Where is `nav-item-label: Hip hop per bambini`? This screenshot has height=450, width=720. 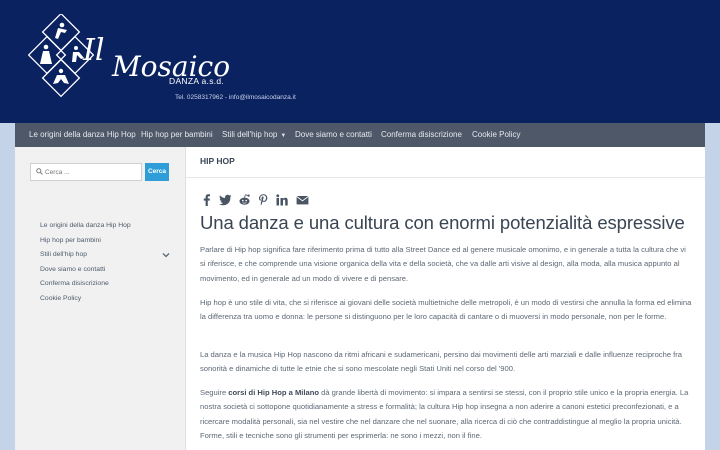 nav-item-label: Hip hop per bambini is located at coordinates (177, 134).